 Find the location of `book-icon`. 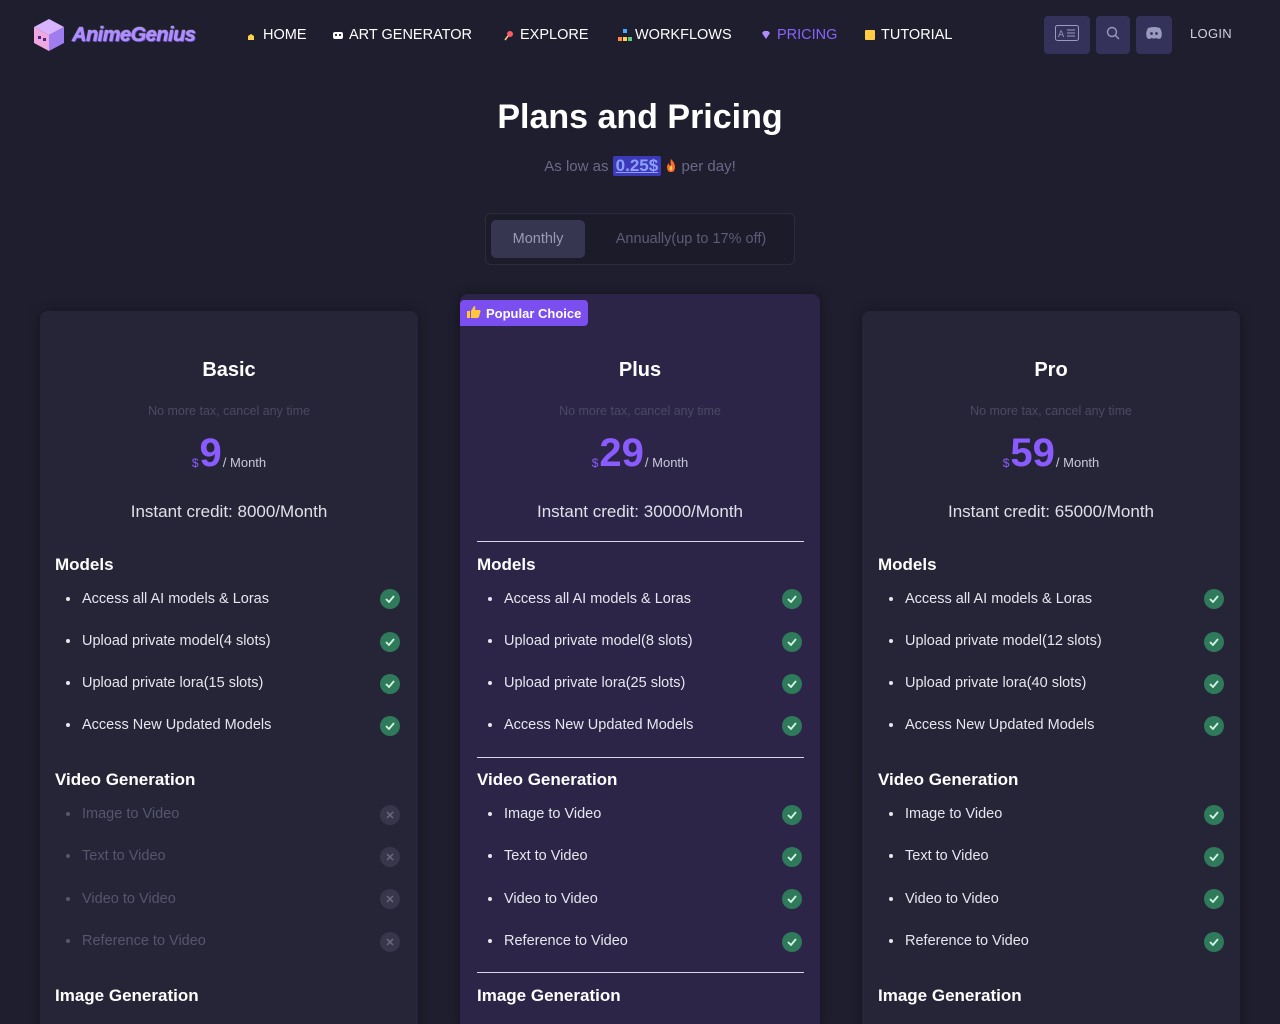

book-icon is located at coordinates (870, 35).